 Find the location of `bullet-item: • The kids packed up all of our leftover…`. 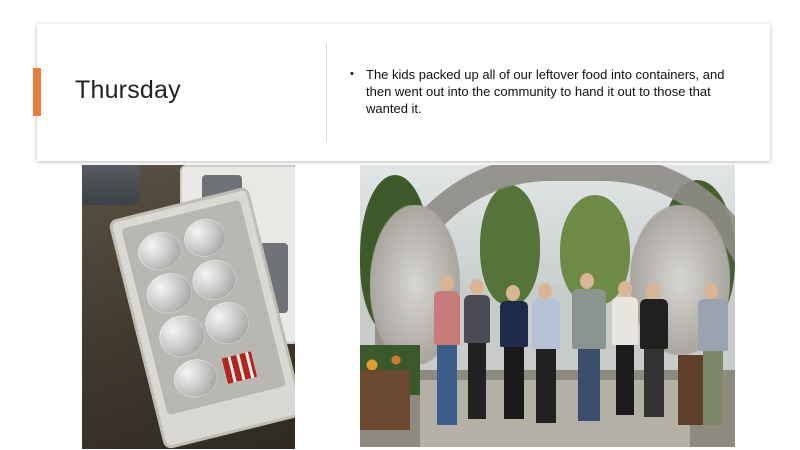

bullet-item: • The kids packed up all of our leftover… is located at coordinates (540, 91).